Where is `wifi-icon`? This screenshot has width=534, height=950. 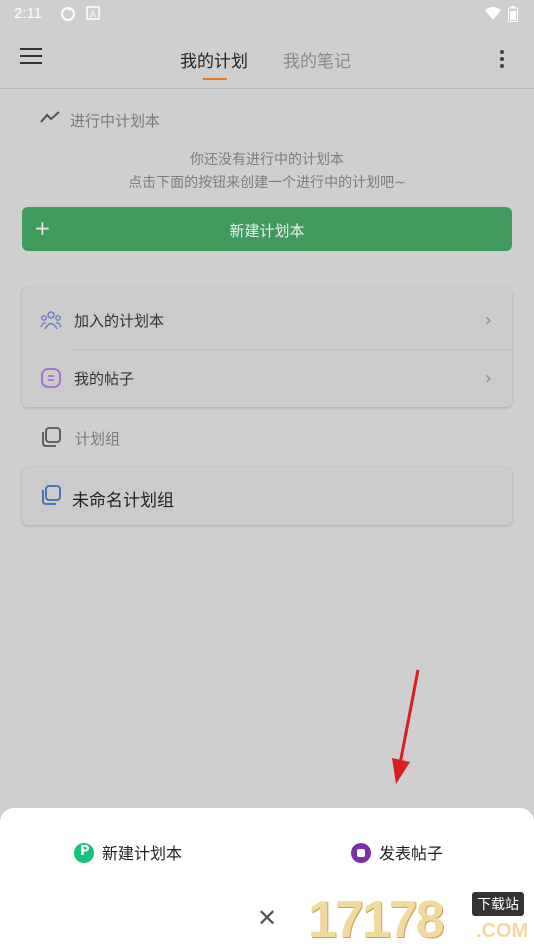 wifi-icon is located at coordinates (493, 13).